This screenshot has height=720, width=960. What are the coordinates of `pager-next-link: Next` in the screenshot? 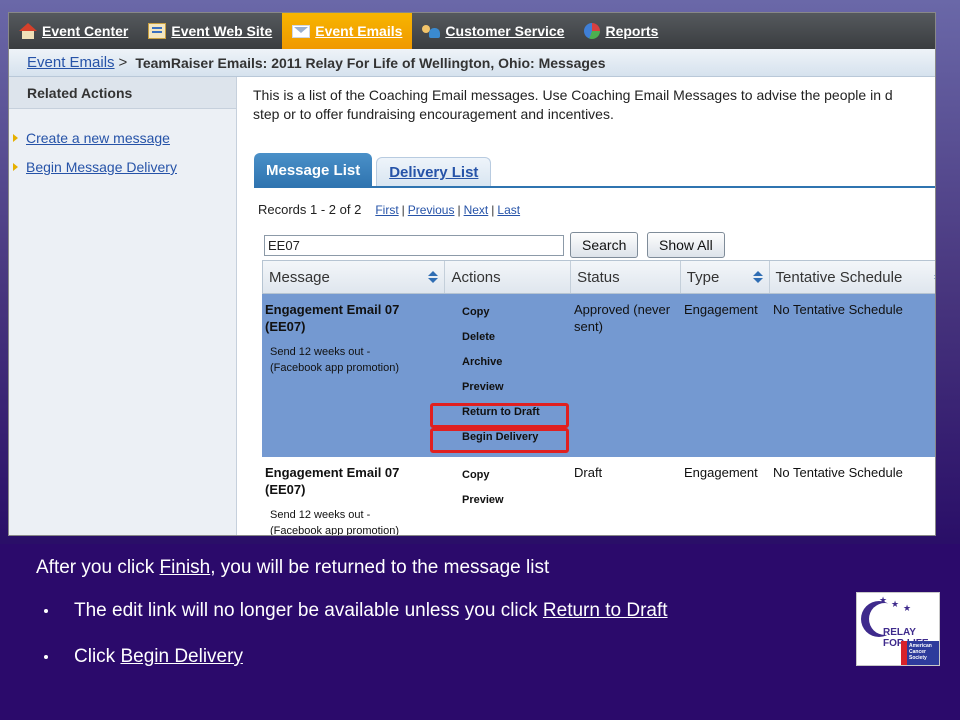 It's located at (476, 210).